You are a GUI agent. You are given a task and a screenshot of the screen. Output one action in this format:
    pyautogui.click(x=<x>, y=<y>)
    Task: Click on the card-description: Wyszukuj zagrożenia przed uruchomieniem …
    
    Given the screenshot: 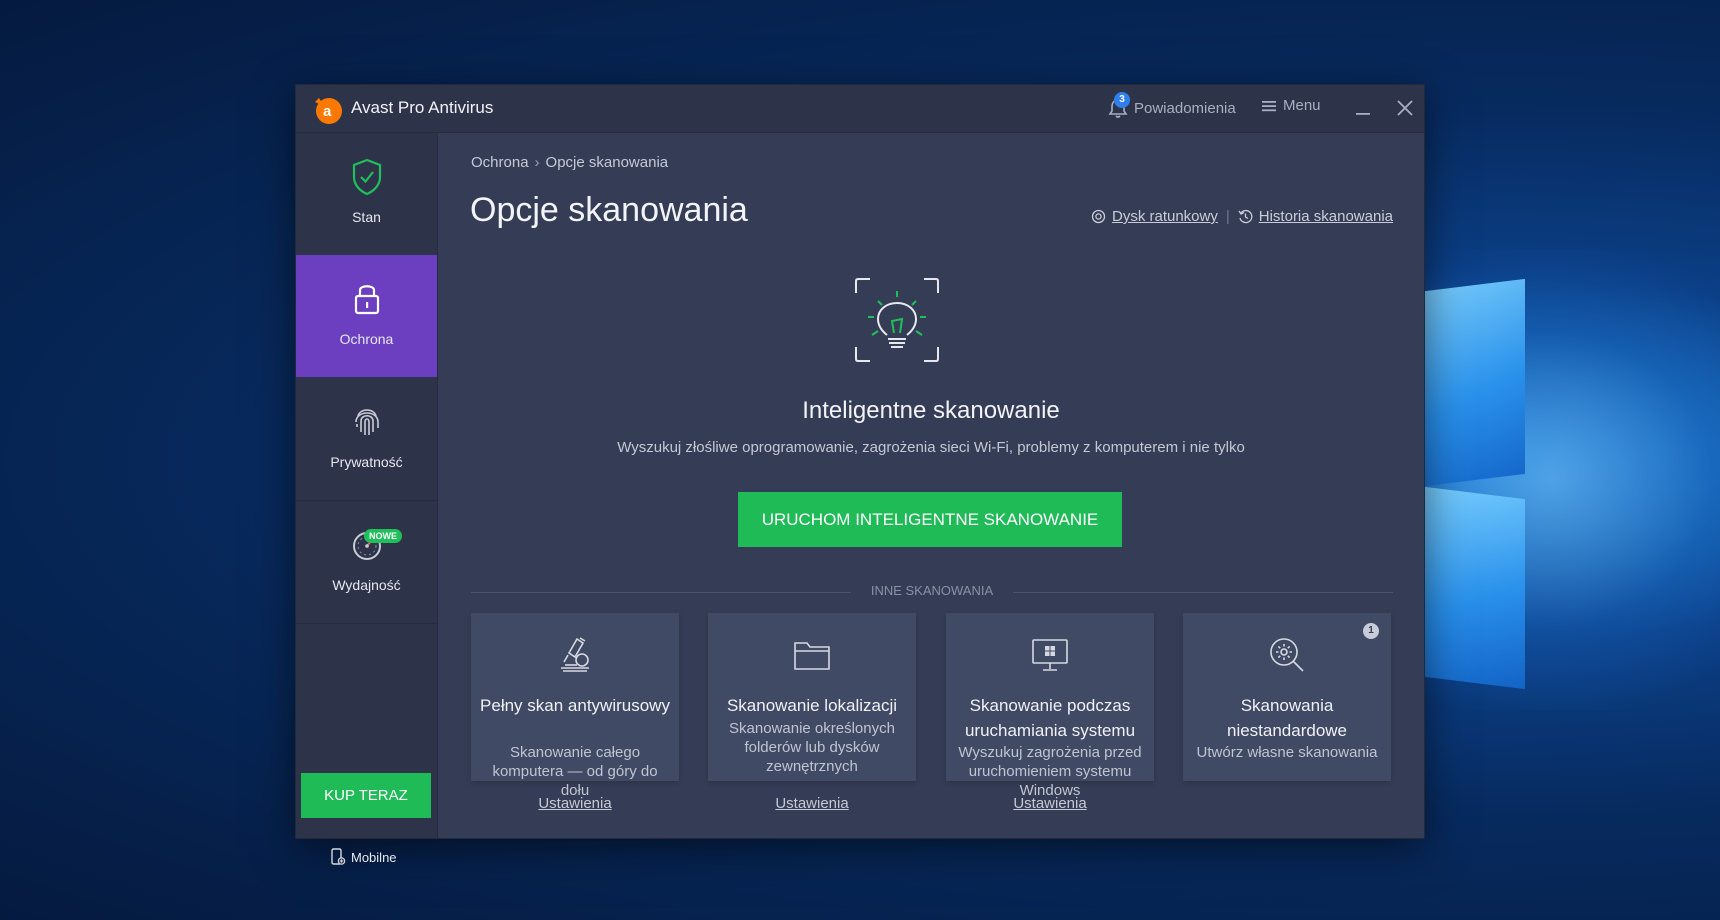 What is the action you would take?
    pyautogui.click(x=1050, y=771)
    